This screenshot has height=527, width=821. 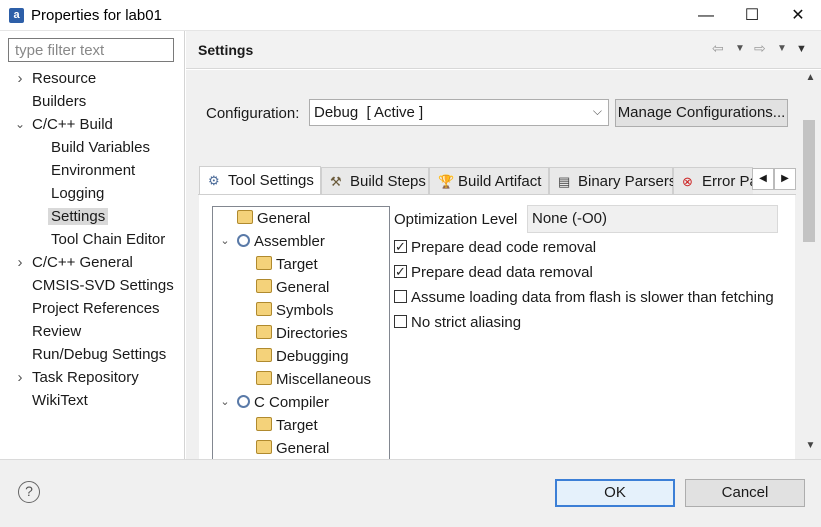 I want to click on close-button: ✕, so click(x=798, y=15).